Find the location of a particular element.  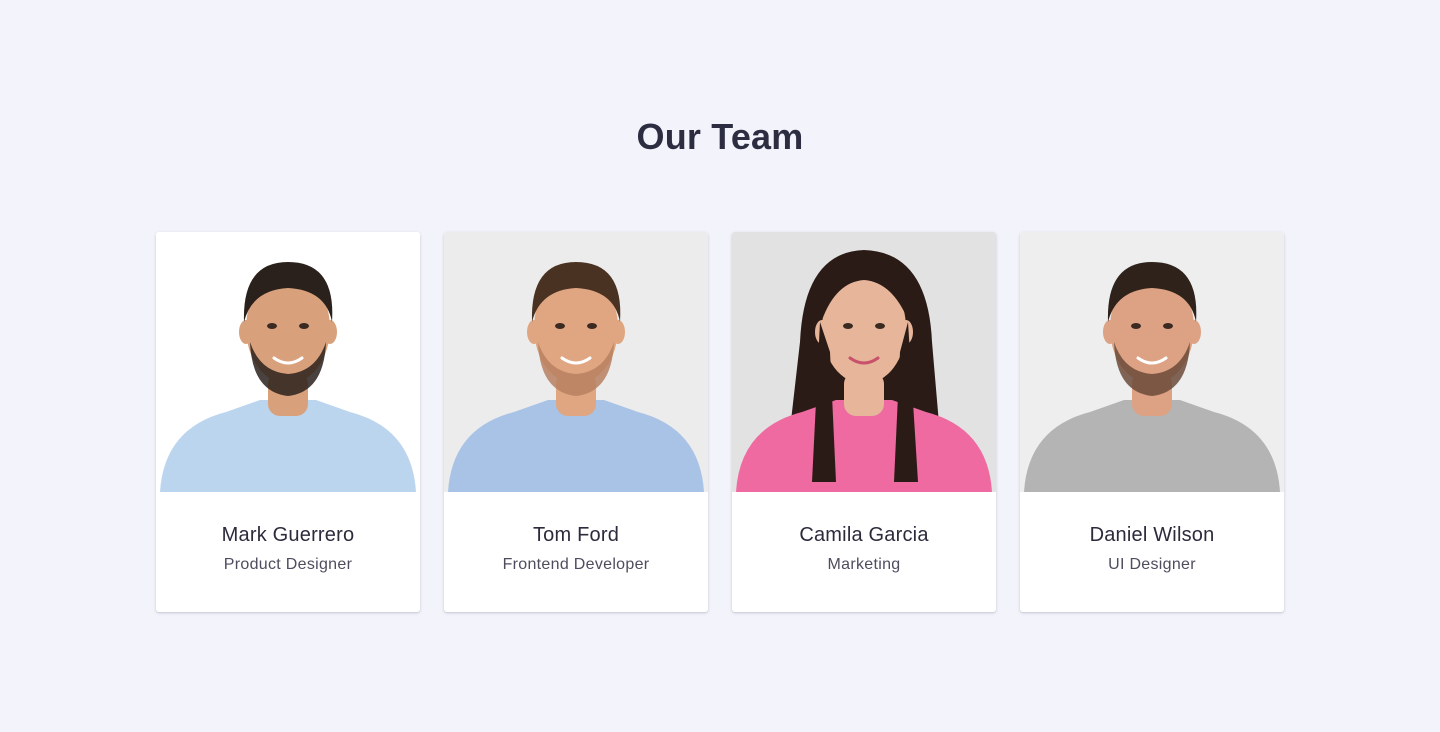

team-card-tom-ford: Tom Ford Frontend Developer is located at coordinates (576, 422).